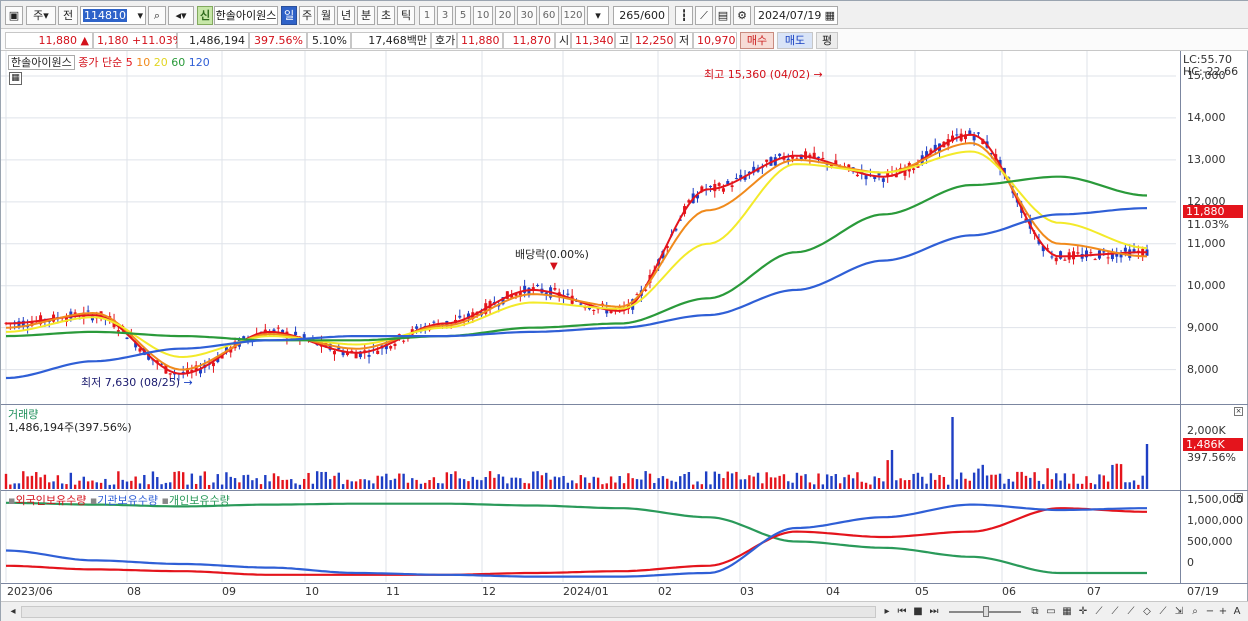  I want to click on compare-icon: ▭, so click(1051, 612).